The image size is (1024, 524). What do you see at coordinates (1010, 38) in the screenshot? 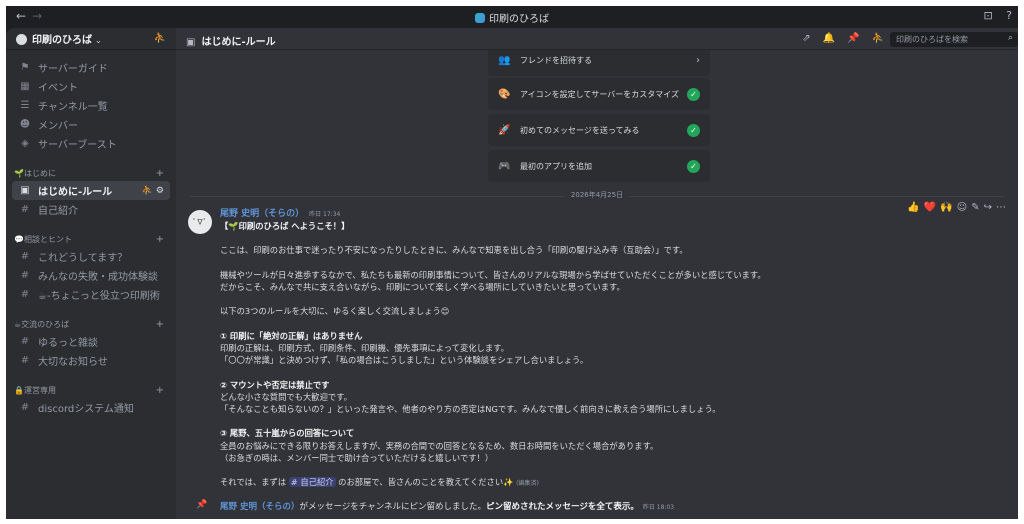
I see `search-icon: ⌕` at bounding box center [1010, 38].